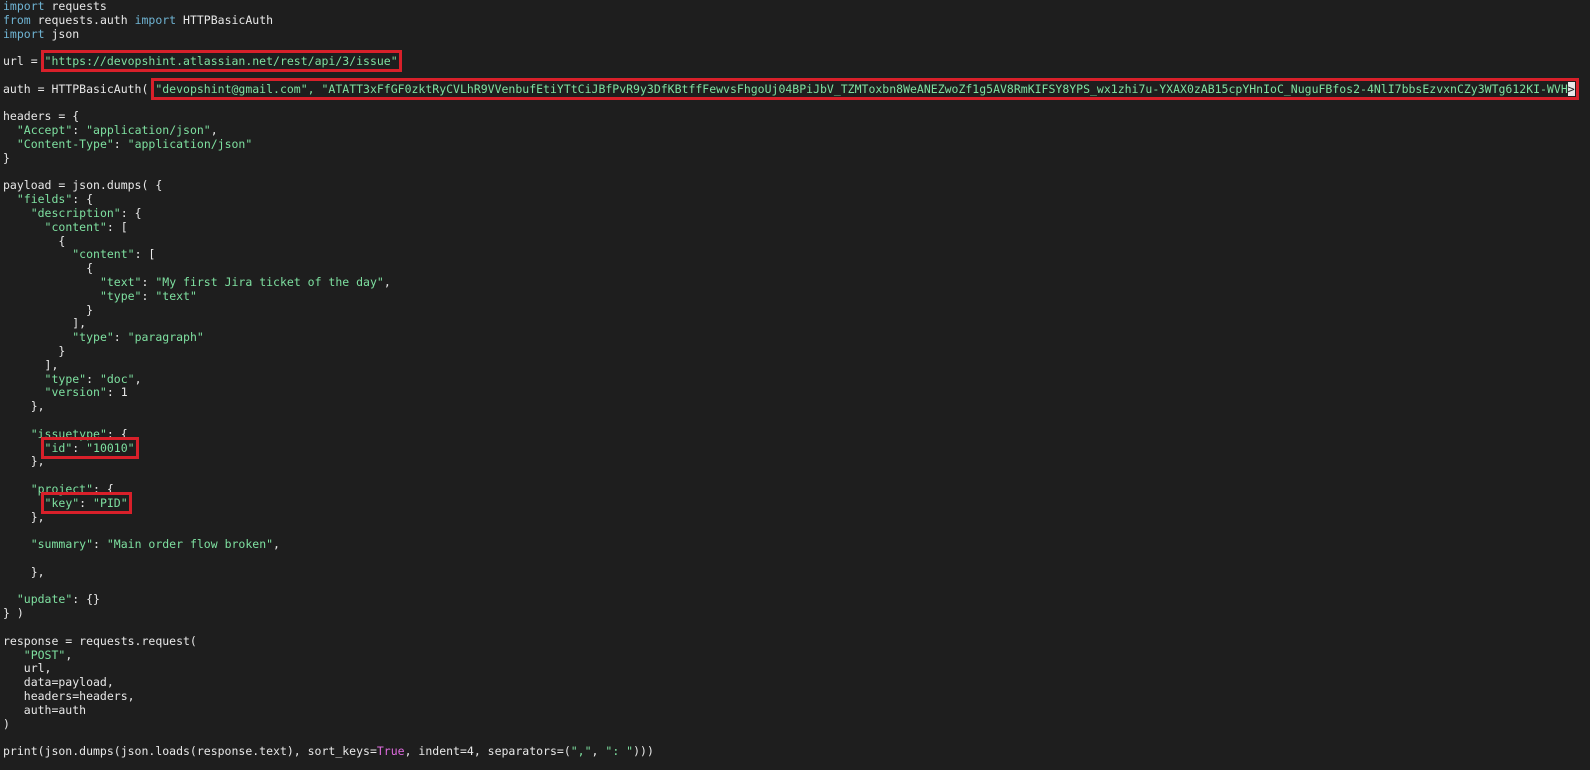  I want to click on code-token: url =, so click(24, 61).